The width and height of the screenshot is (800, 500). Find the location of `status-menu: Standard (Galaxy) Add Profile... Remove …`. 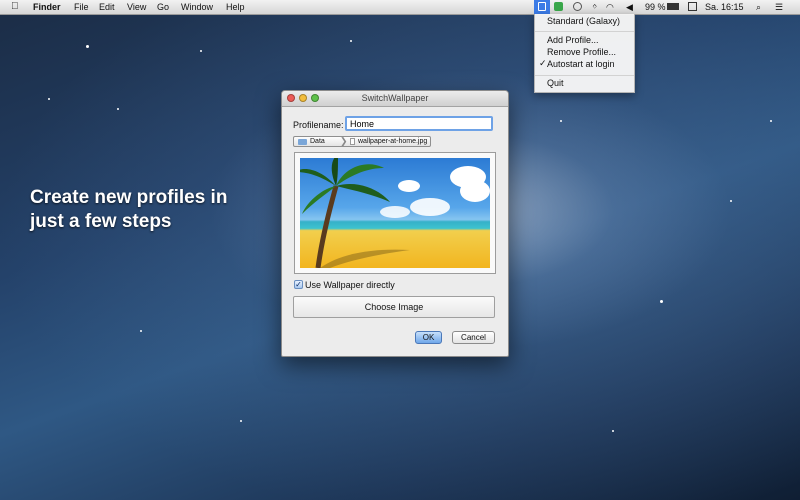

status-menu: Standard (Galaxy) Add Profile... Remove … is located at coordinates (584, 53).